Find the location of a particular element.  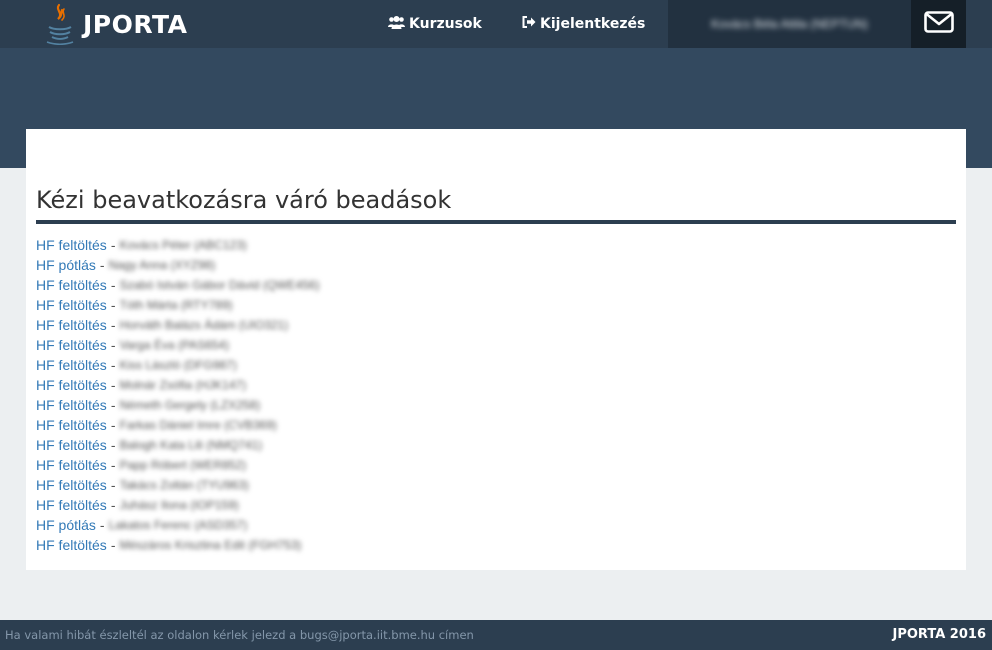

envelope-icon is located at coordinates (938, 24).